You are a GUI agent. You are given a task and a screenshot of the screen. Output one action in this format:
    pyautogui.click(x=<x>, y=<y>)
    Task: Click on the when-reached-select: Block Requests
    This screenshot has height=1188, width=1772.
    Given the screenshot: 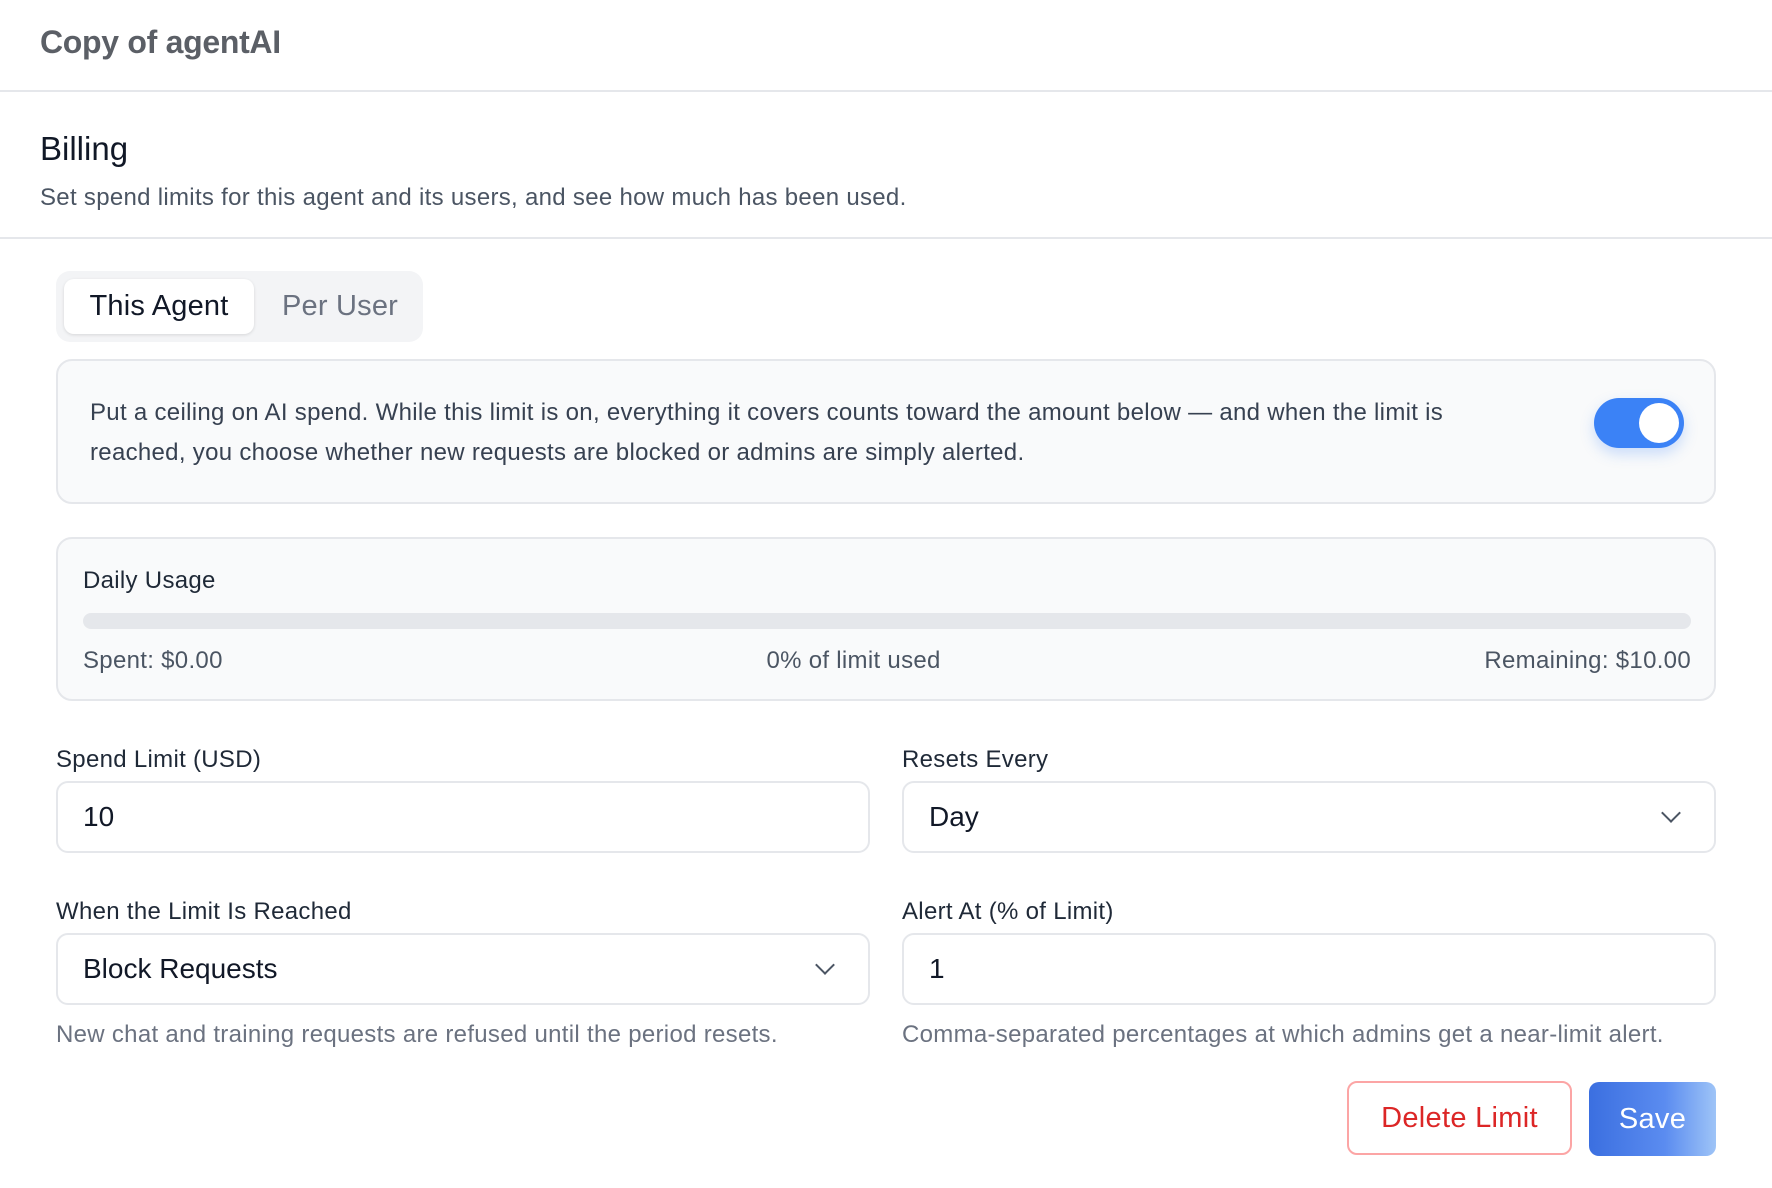 What is the action you would take?
    pyautogui.click(x=463, y=969)
    